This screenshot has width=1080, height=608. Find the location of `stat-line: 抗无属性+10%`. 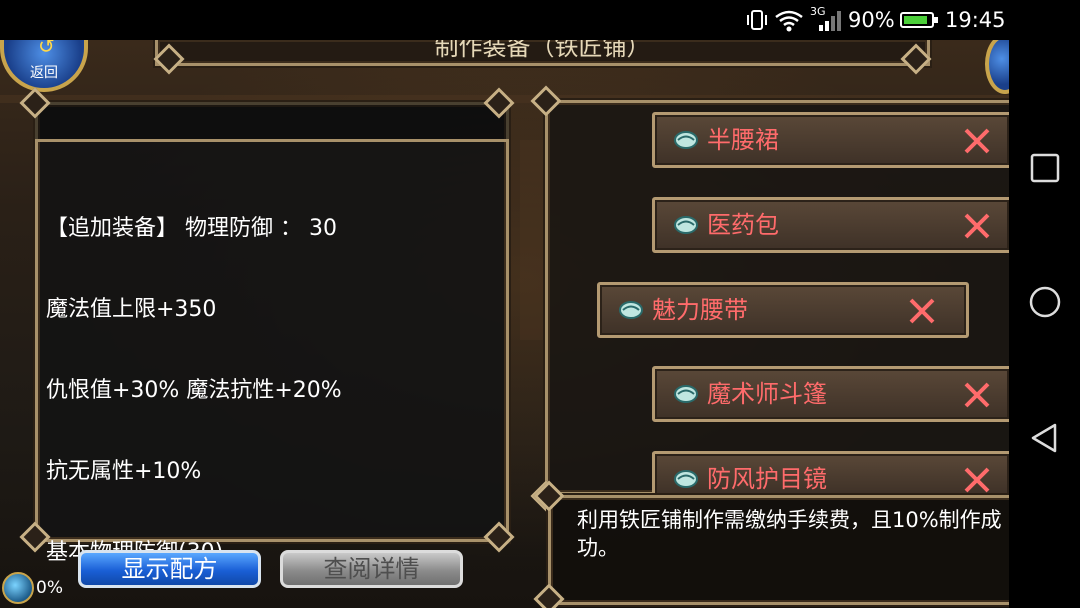

stat-line: 抗无属性+10% is located at coordinates (124, 471).